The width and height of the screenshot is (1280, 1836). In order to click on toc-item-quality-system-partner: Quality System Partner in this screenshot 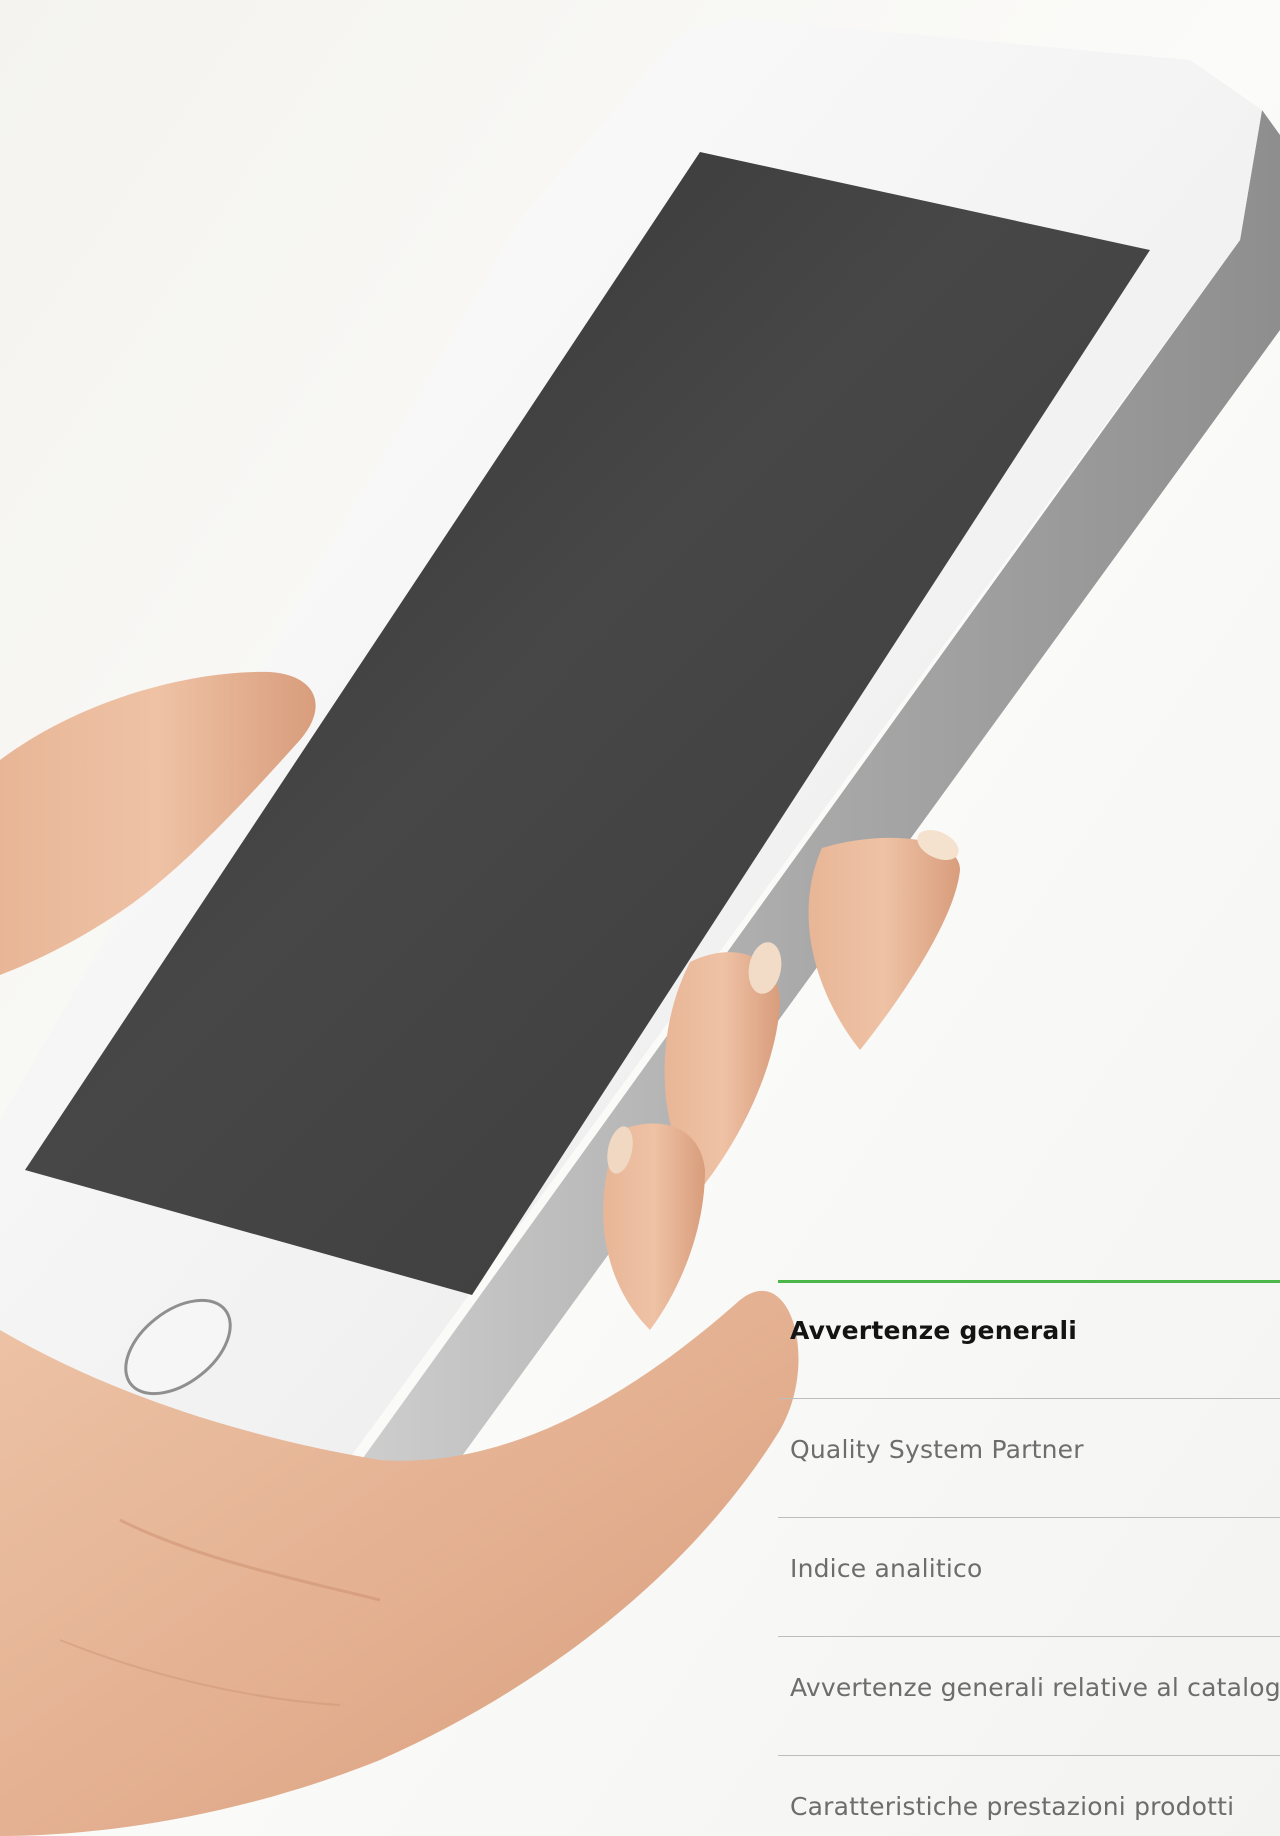, I will do `click(1029, 1458)`.